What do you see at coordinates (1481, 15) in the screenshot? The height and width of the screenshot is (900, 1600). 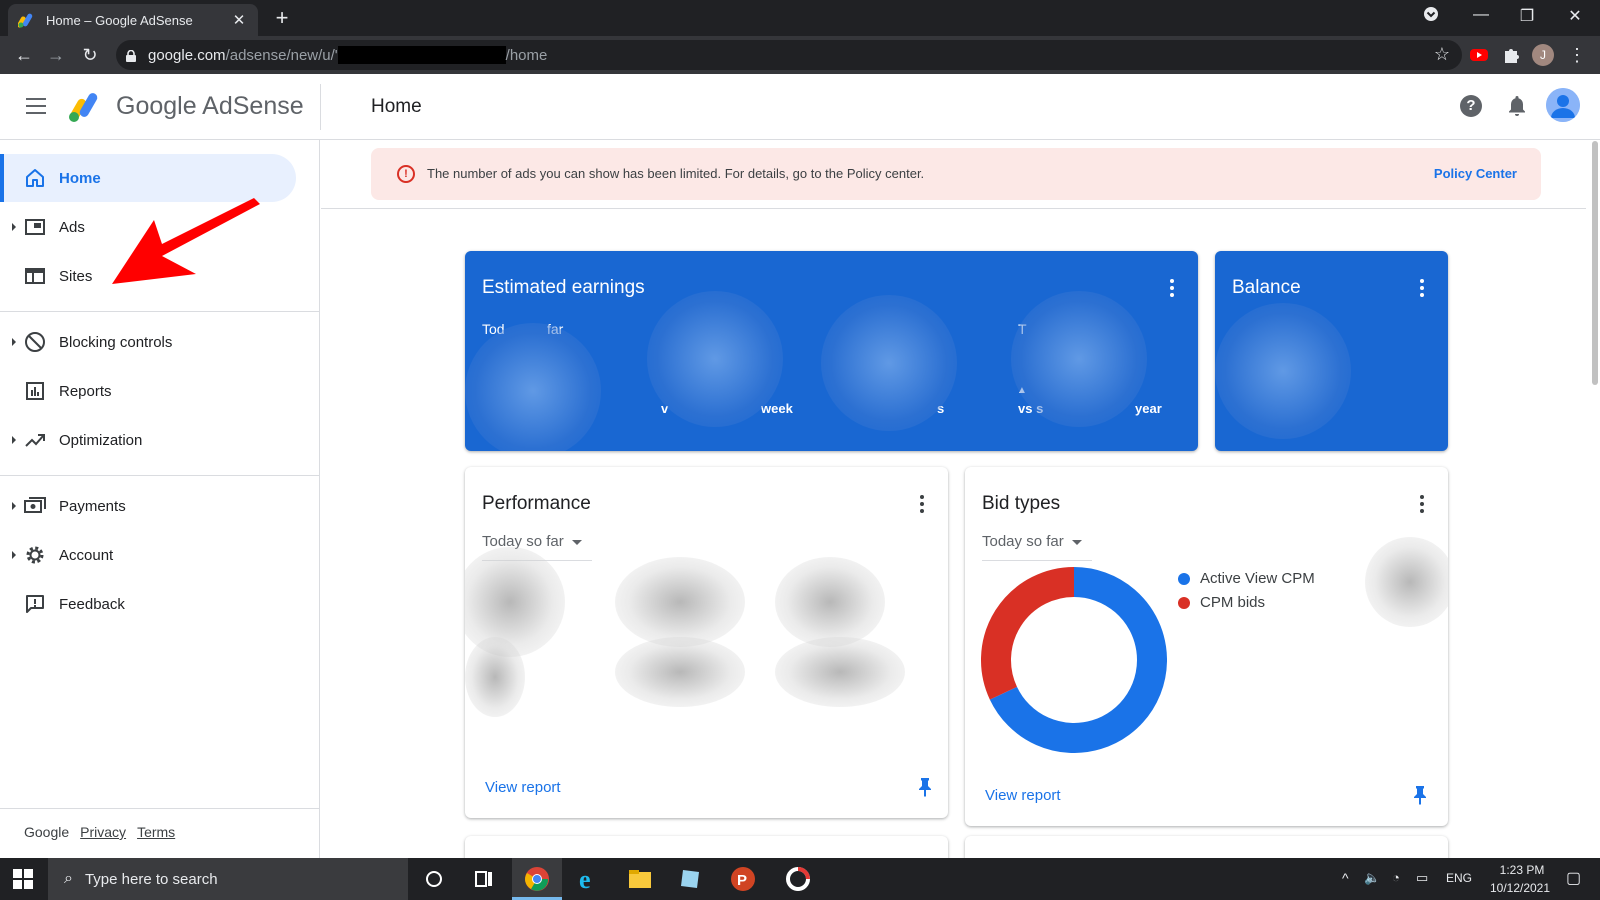 I see `minimize-icon: —` at bounding box center [1481, 15].